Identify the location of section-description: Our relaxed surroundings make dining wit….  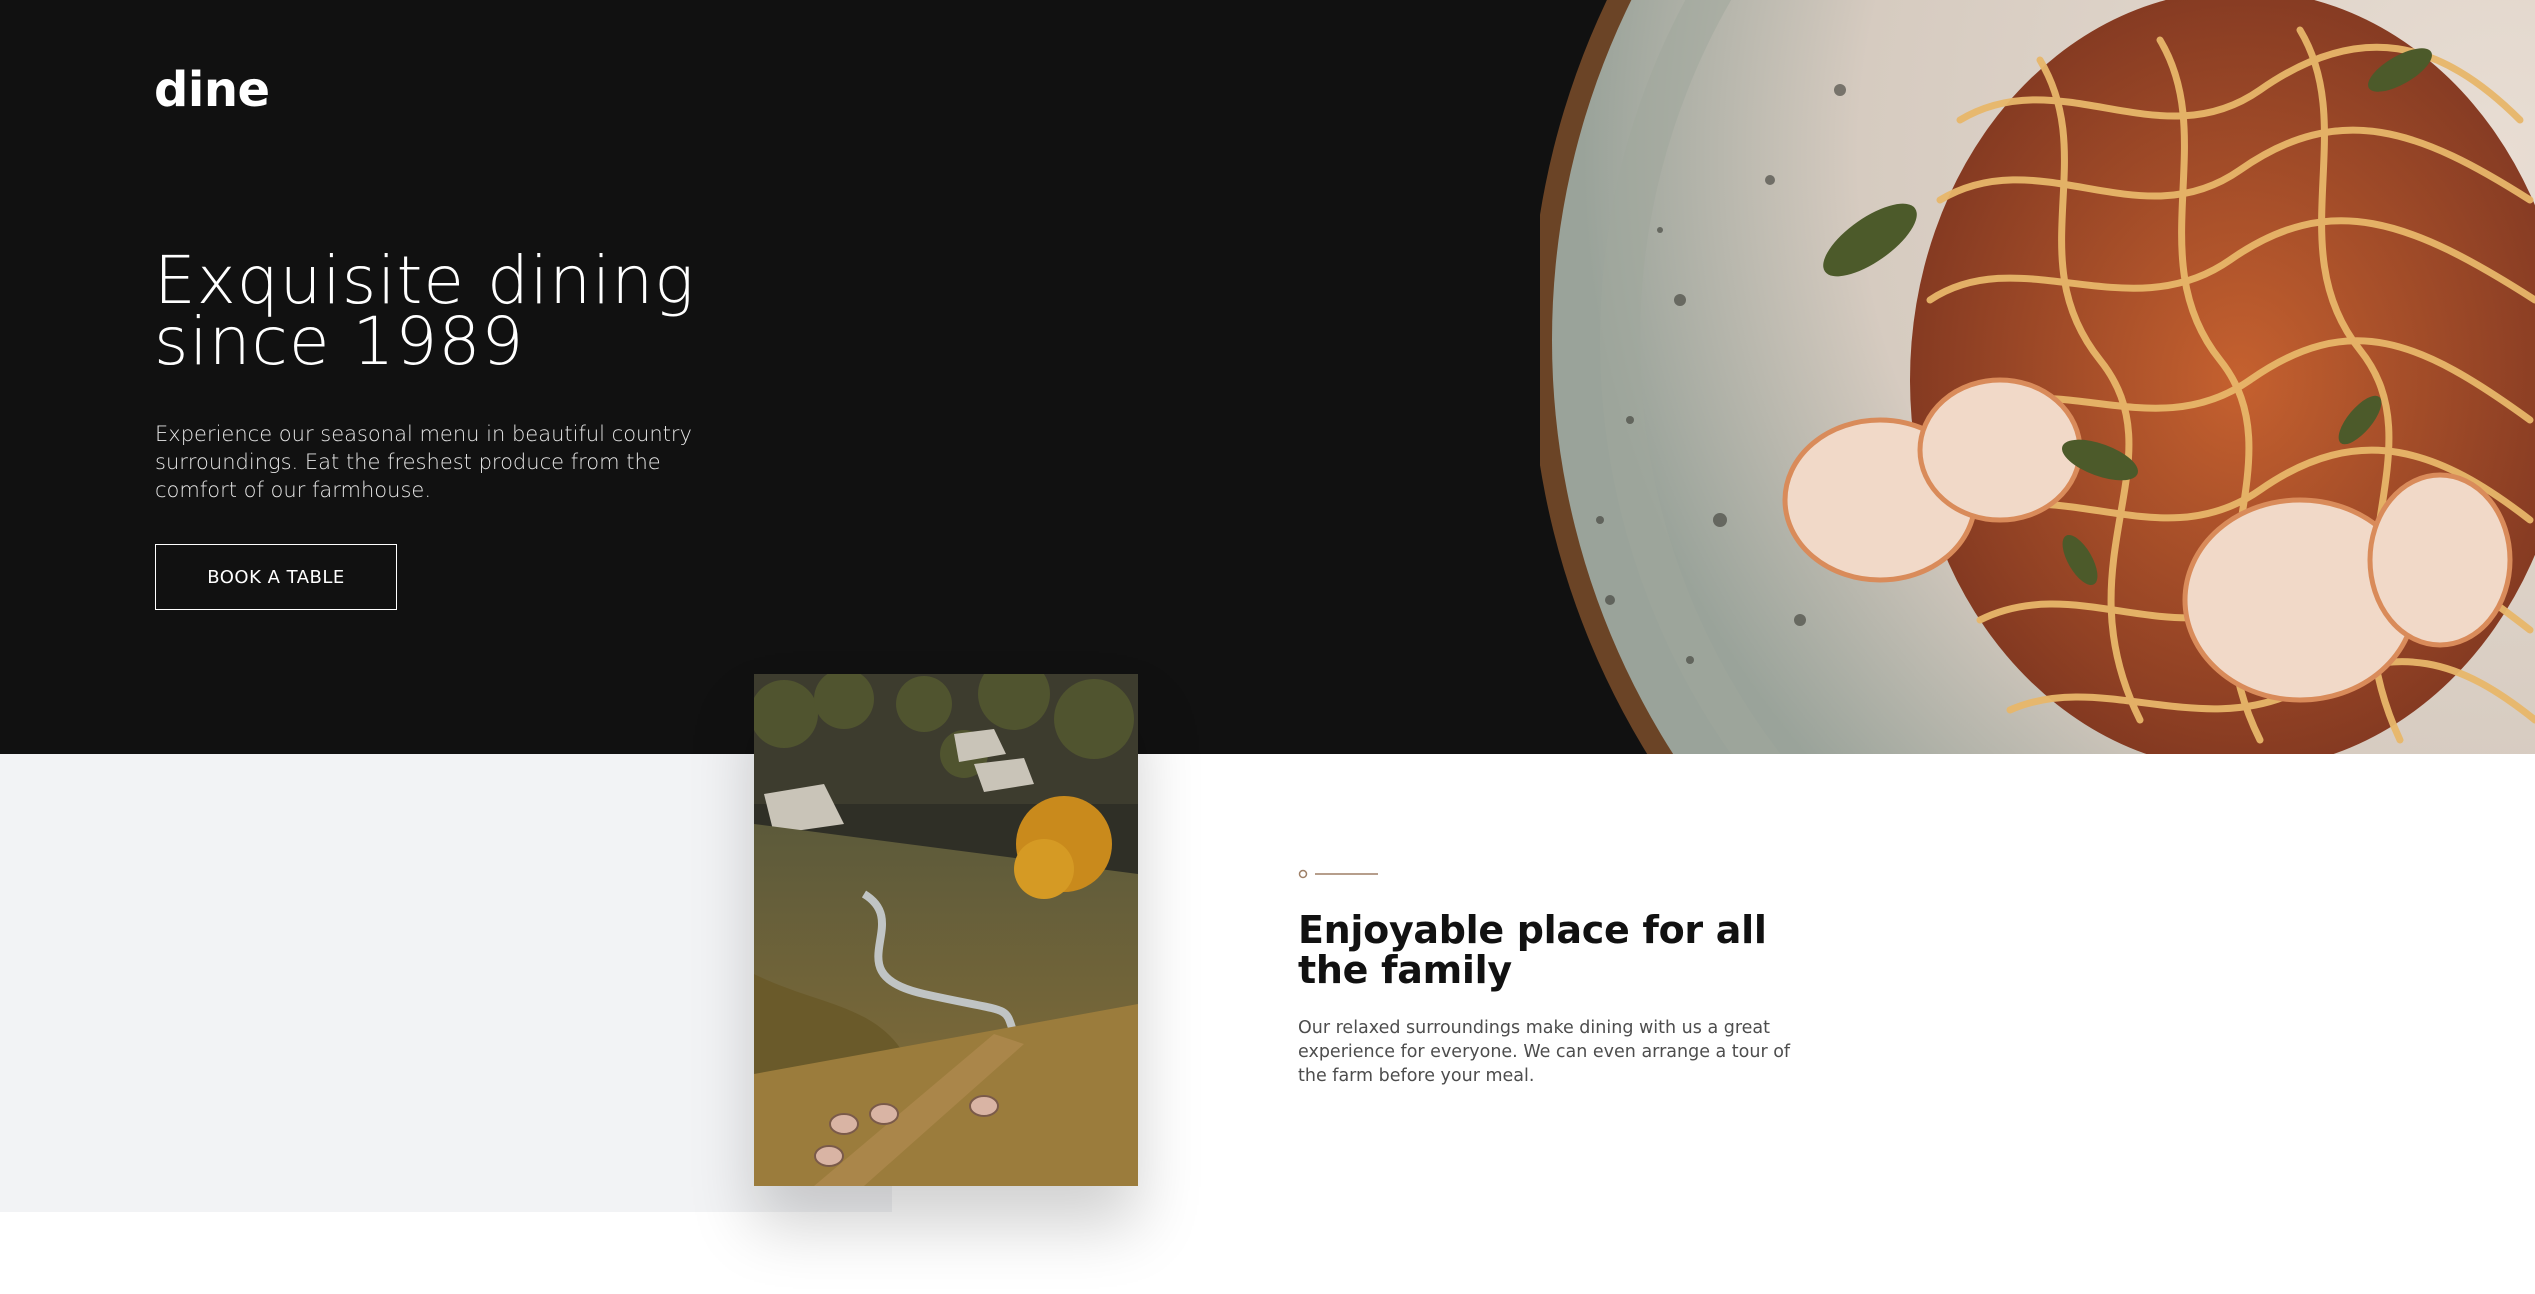
(1544, 1052).